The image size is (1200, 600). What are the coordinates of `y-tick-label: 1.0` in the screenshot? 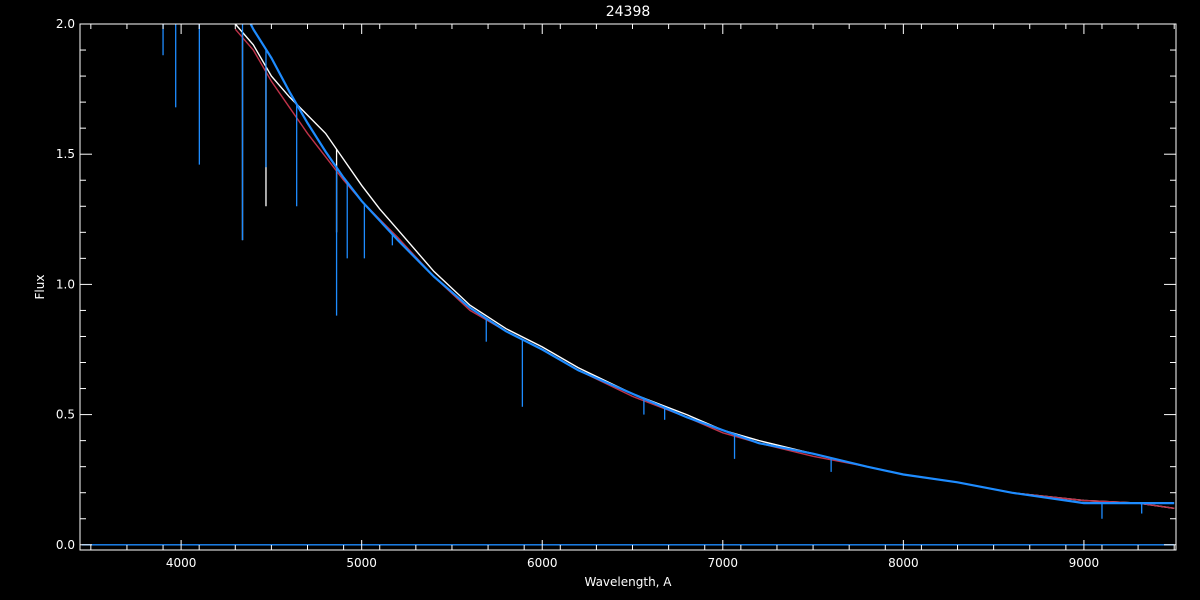 It's located at (65, 284).